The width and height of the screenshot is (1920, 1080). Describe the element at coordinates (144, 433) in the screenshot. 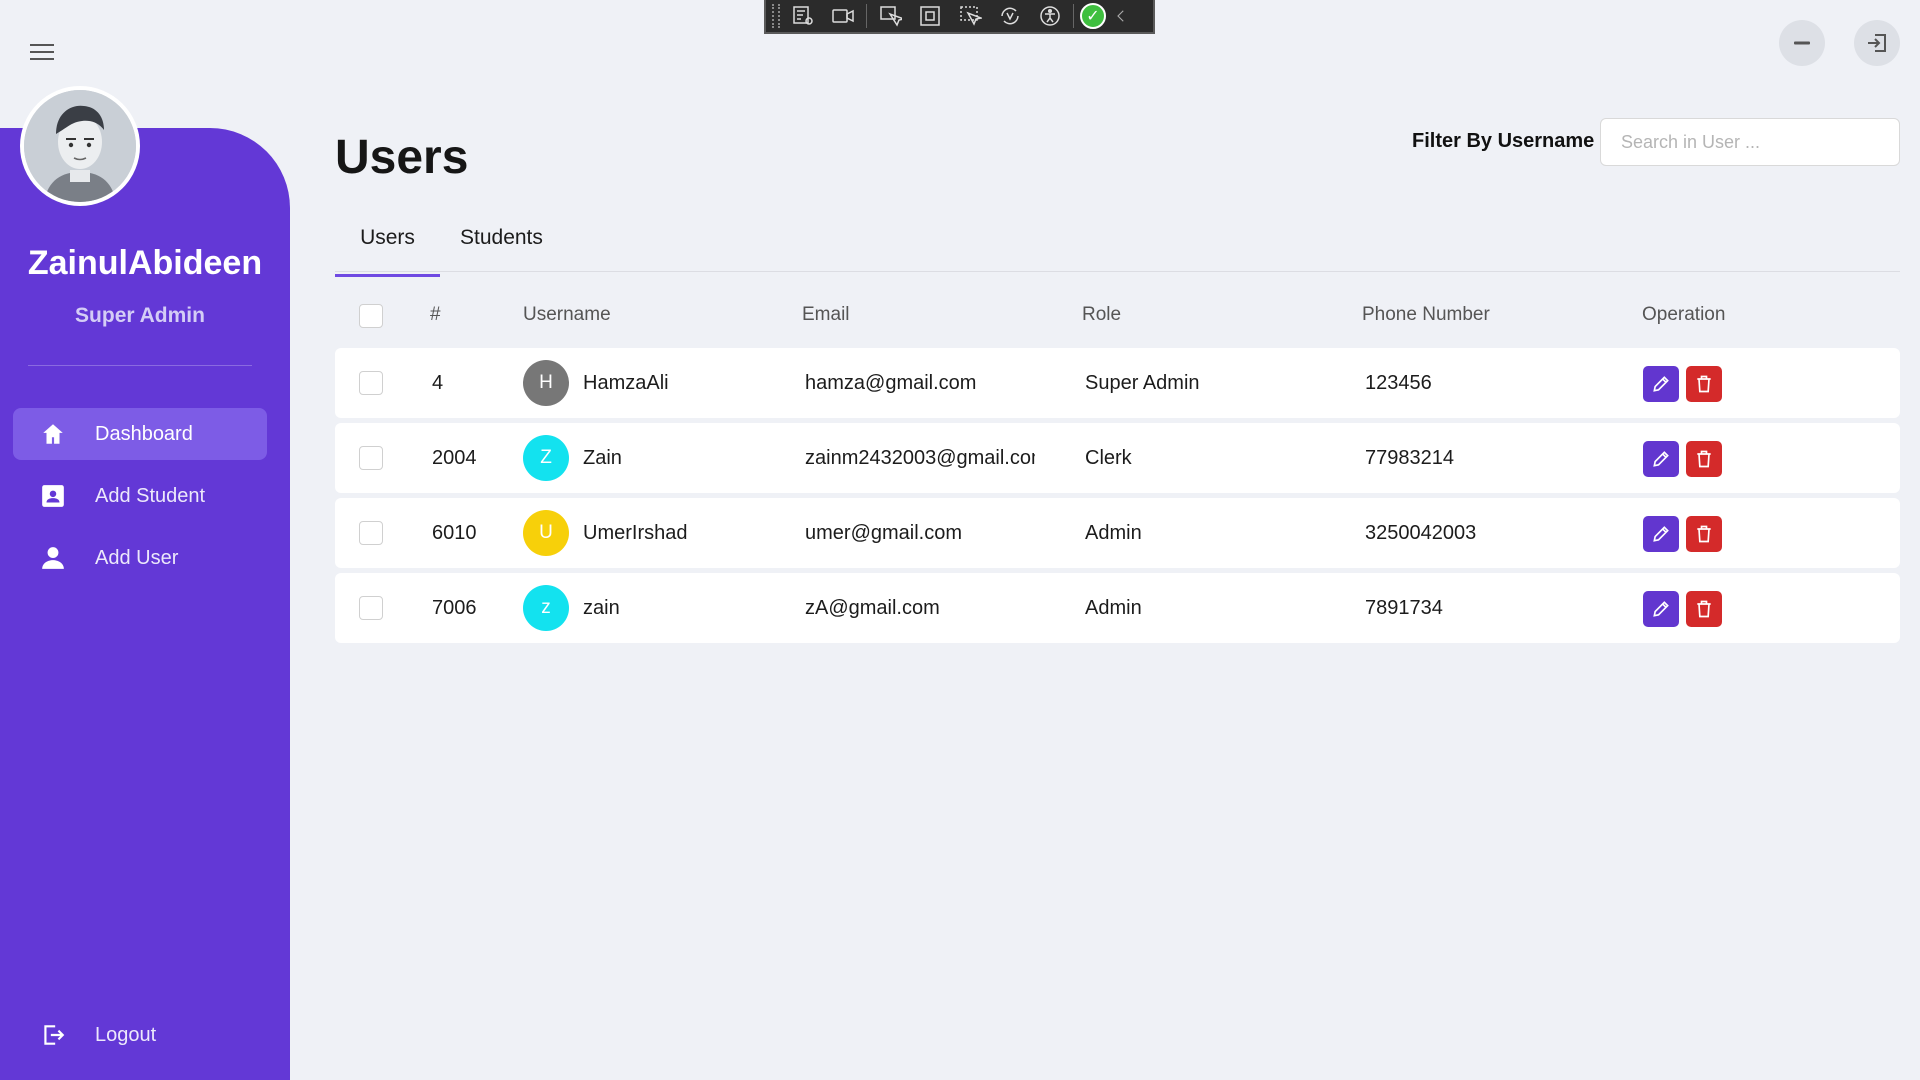

I see `sidebar-item-label: Dashboard` at that location.